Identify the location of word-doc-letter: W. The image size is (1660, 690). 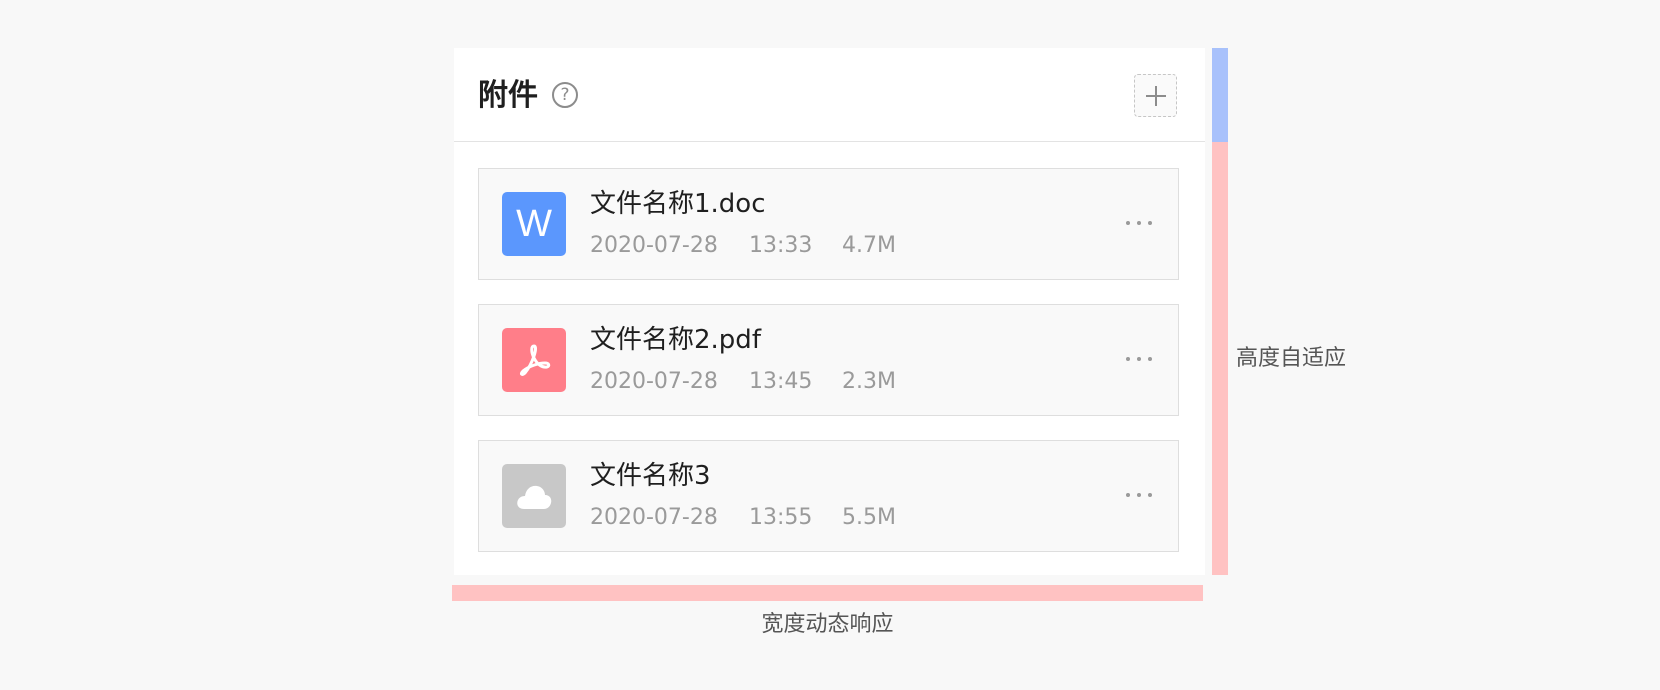
(534, 223).